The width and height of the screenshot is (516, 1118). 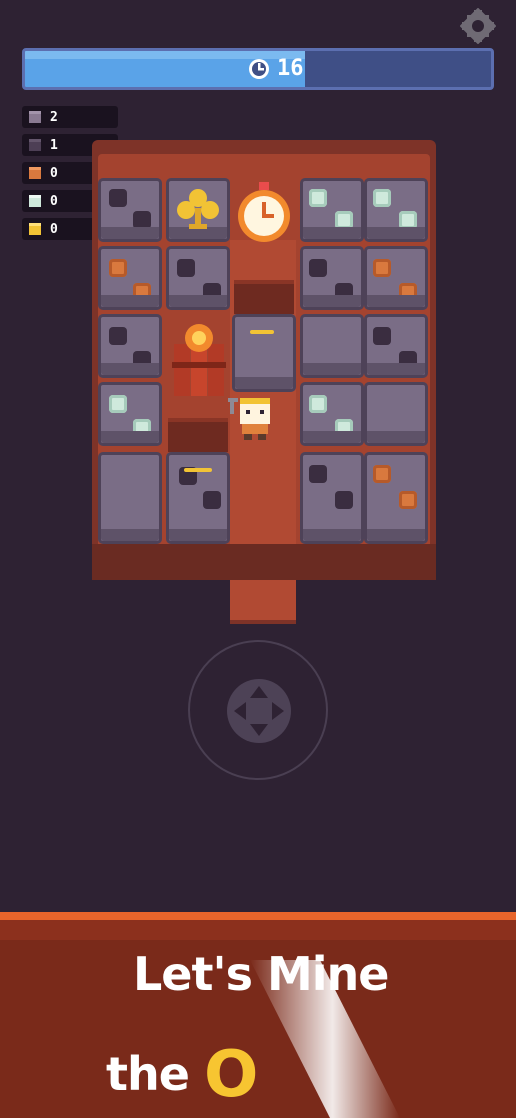 What do you see at coordinates (70, 117) in the screenshot?
I see `resource-stone: 2` at bounding box center [70, 117].